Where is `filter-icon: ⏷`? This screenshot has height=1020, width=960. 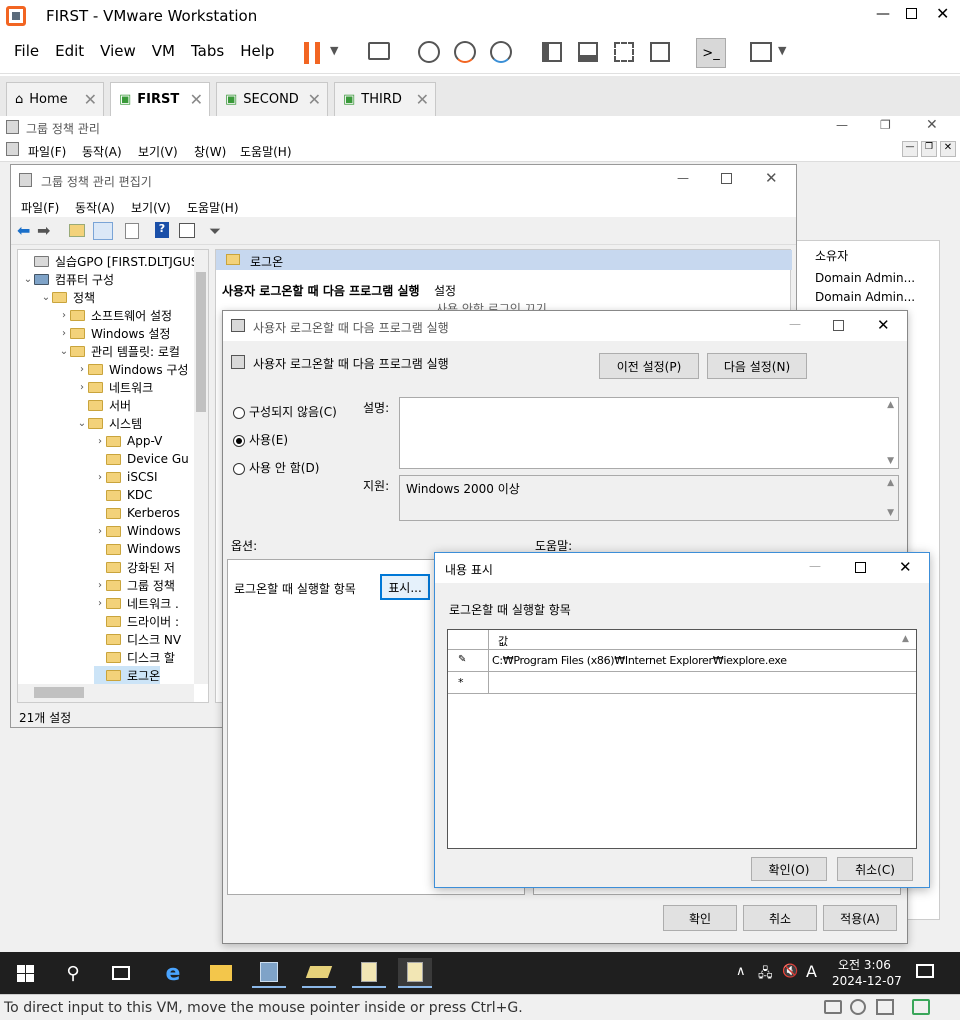 filter-icon: ⏷ is located at coordinates (215, 231).